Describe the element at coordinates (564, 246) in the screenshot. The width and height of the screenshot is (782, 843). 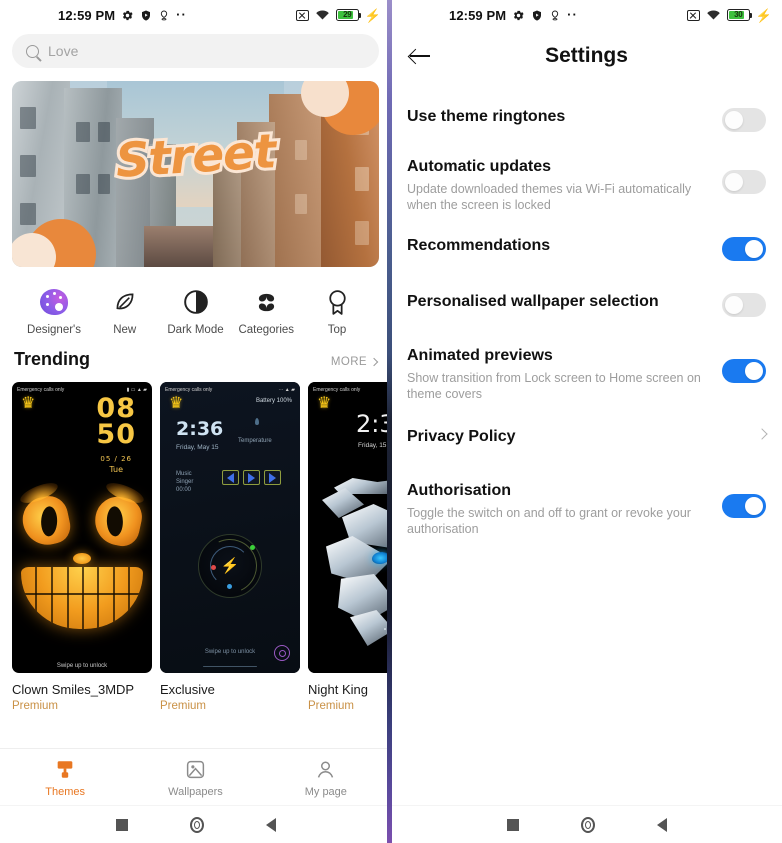
I see `setting-text: Recommendations` at that location.